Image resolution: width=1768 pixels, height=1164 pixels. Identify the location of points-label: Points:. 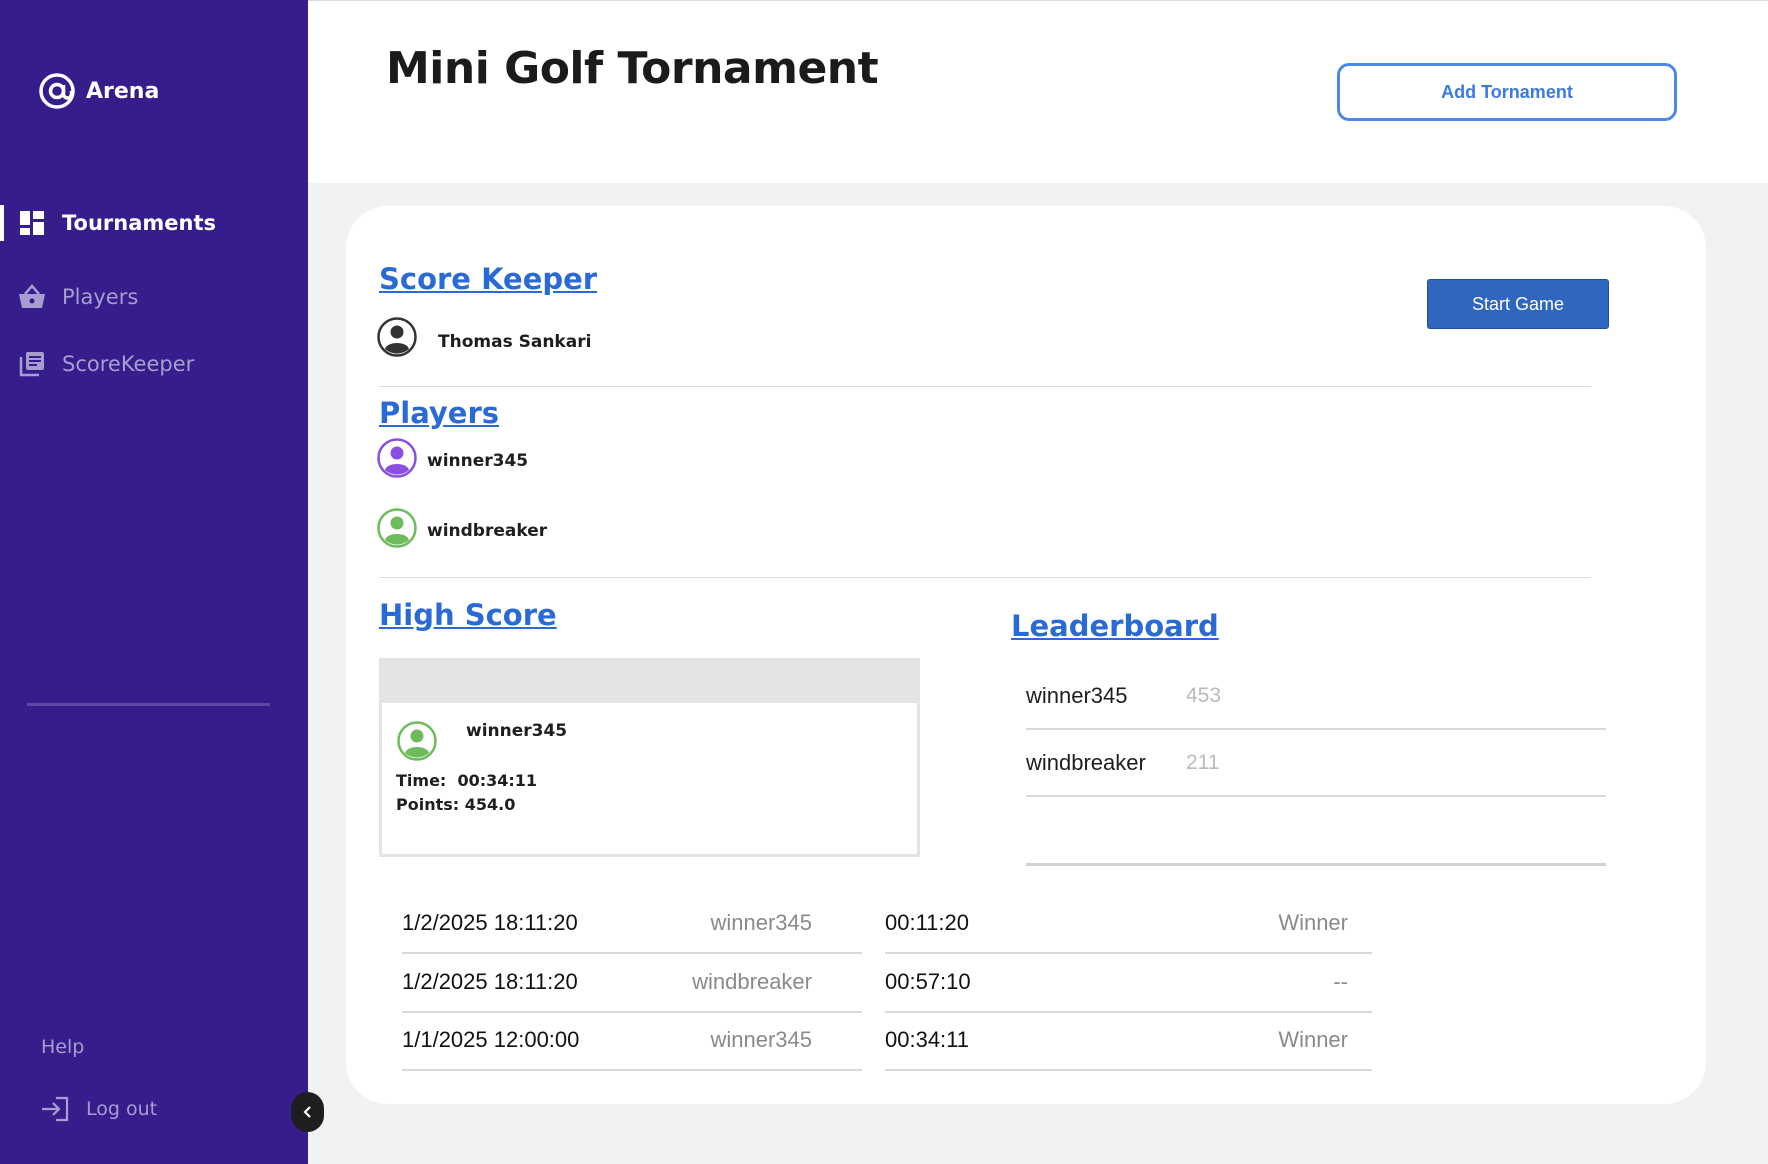
(428, 804).